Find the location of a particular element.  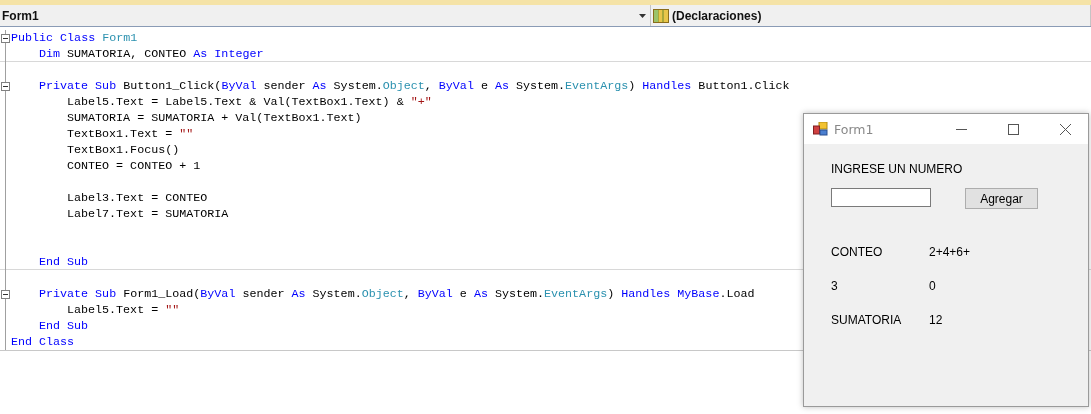

members-icon is located at coordinates (661, 15).